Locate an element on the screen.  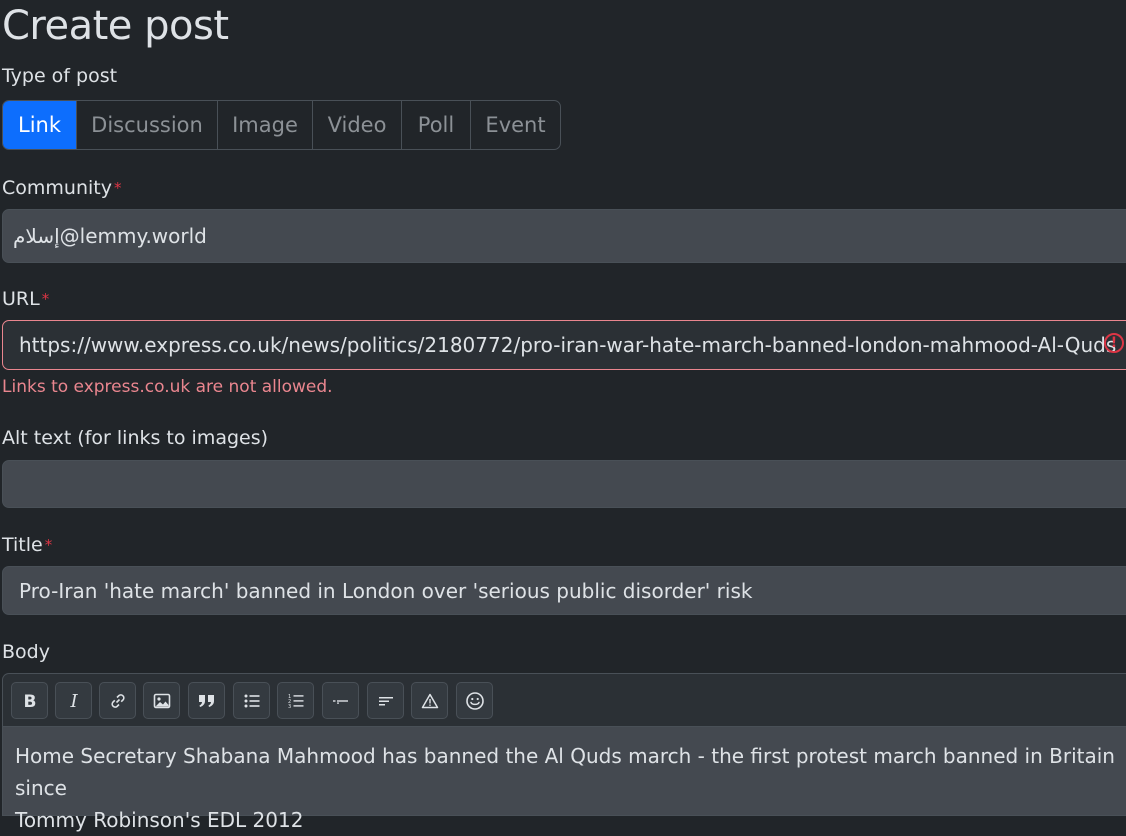
link-button is located at coordinates (117, 700).